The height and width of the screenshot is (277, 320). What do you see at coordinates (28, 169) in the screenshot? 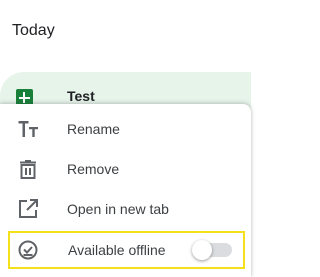
I see `trash-icon` at bounding box center [28, 169].